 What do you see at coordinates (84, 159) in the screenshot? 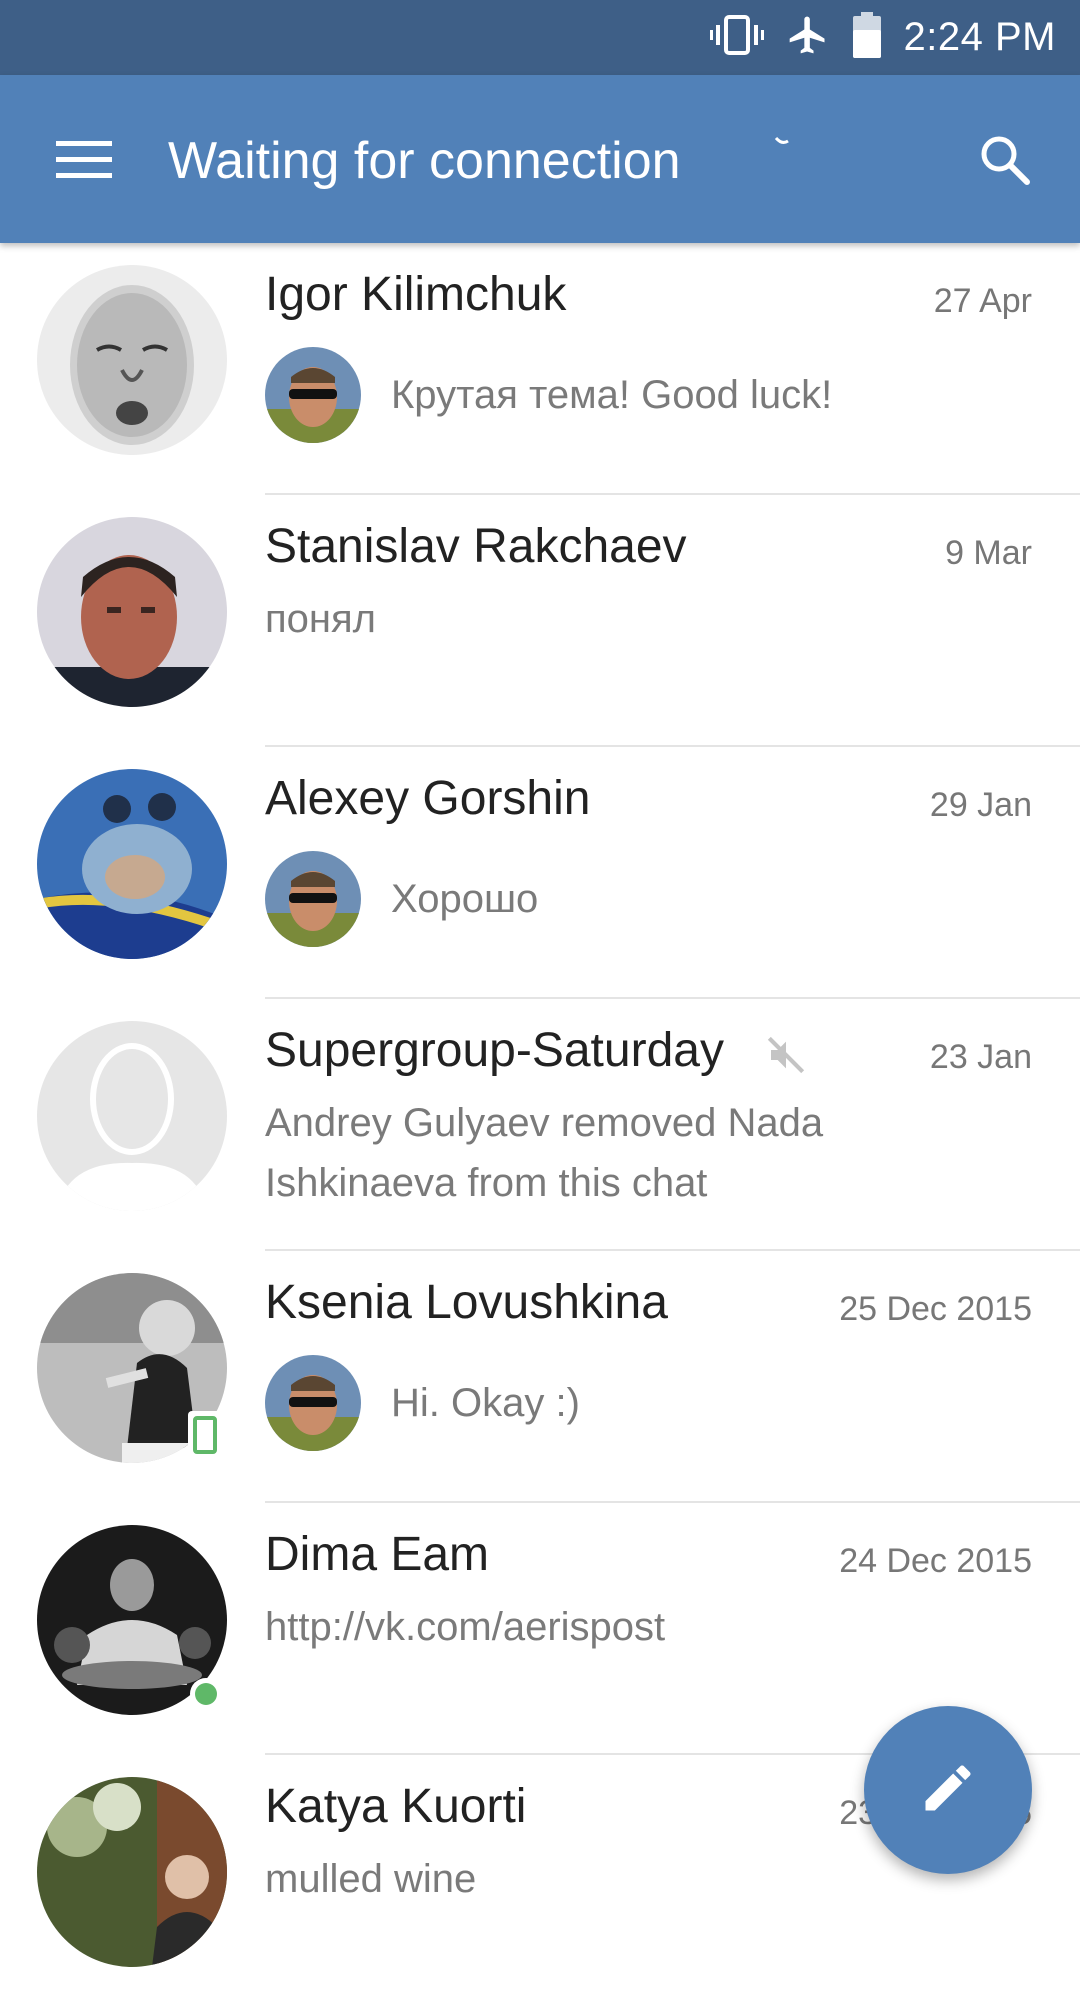
I see `hamburger-menu-icon` at bounding box center [84, 159].